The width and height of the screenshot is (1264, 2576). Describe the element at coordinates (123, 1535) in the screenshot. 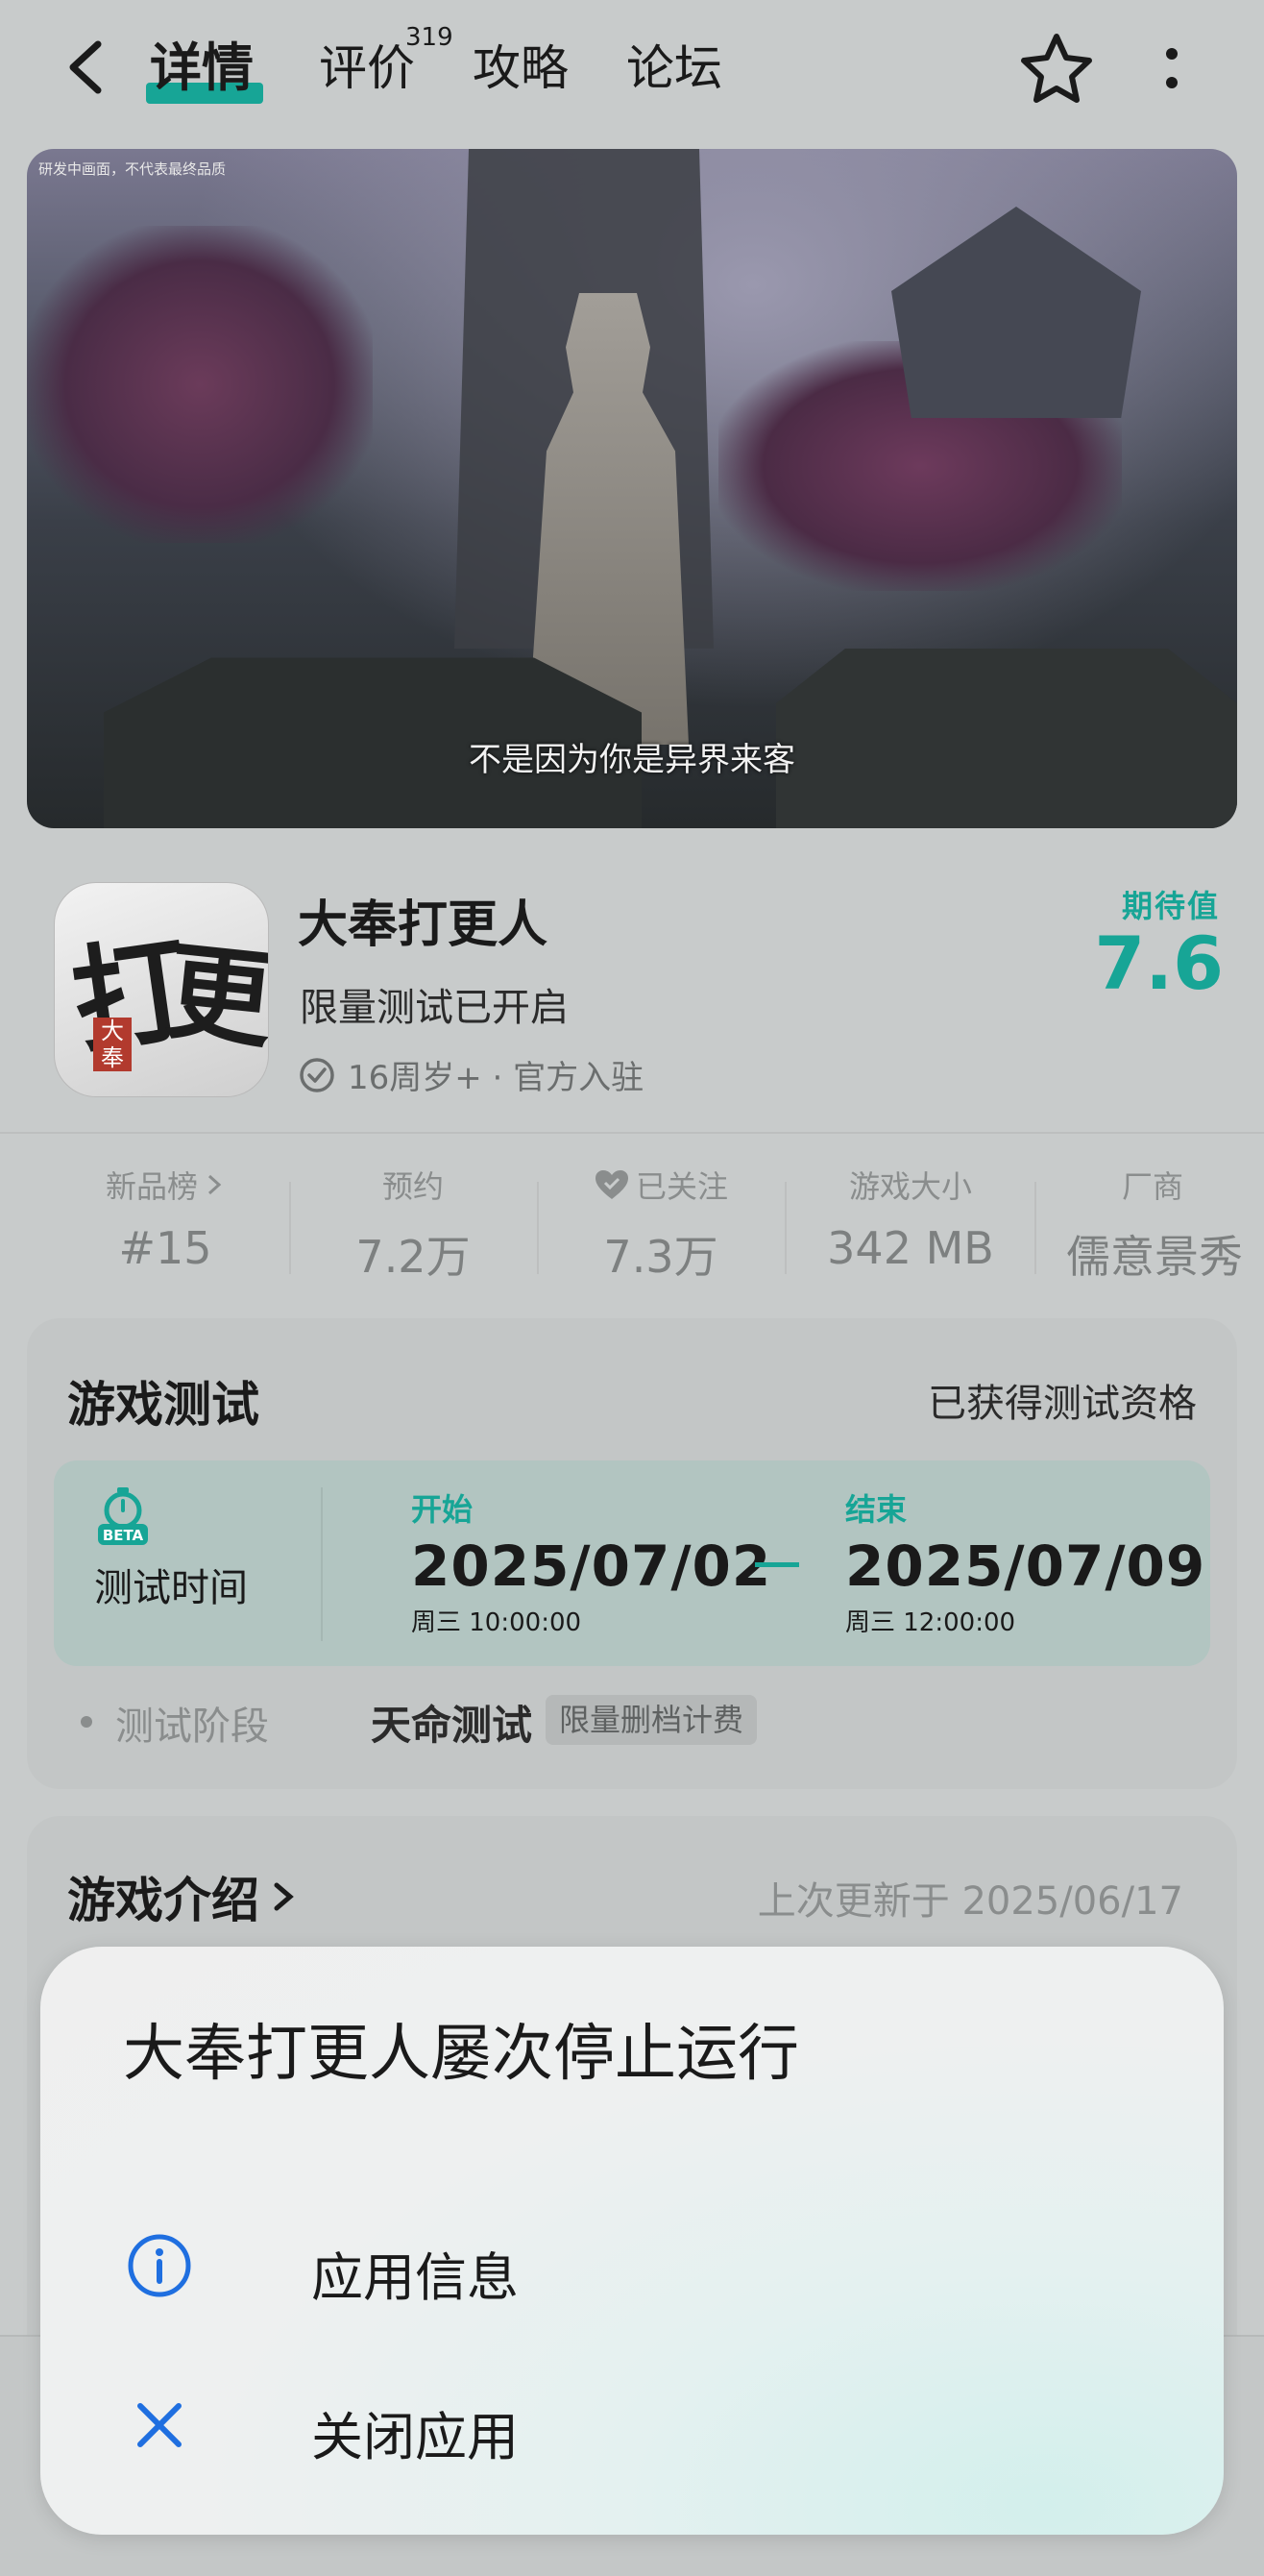

I see `beta-badge-text: BETA` at that location.